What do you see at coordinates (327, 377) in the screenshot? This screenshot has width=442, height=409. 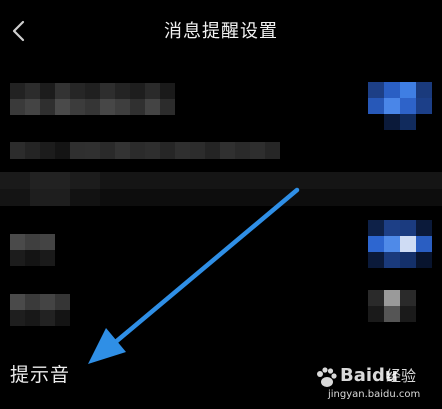 I see `baidu-paw-icon` at bounding box center [327, 377].